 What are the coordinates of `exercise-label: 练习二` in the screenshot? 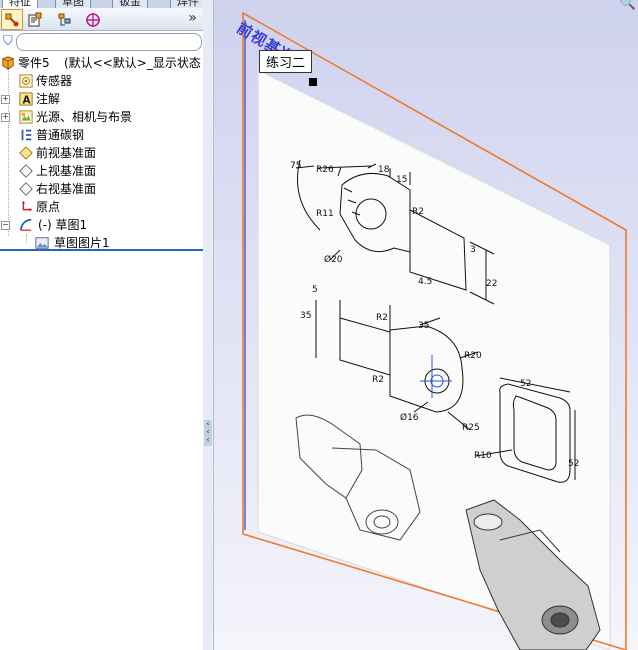 It's located at (286, 61).